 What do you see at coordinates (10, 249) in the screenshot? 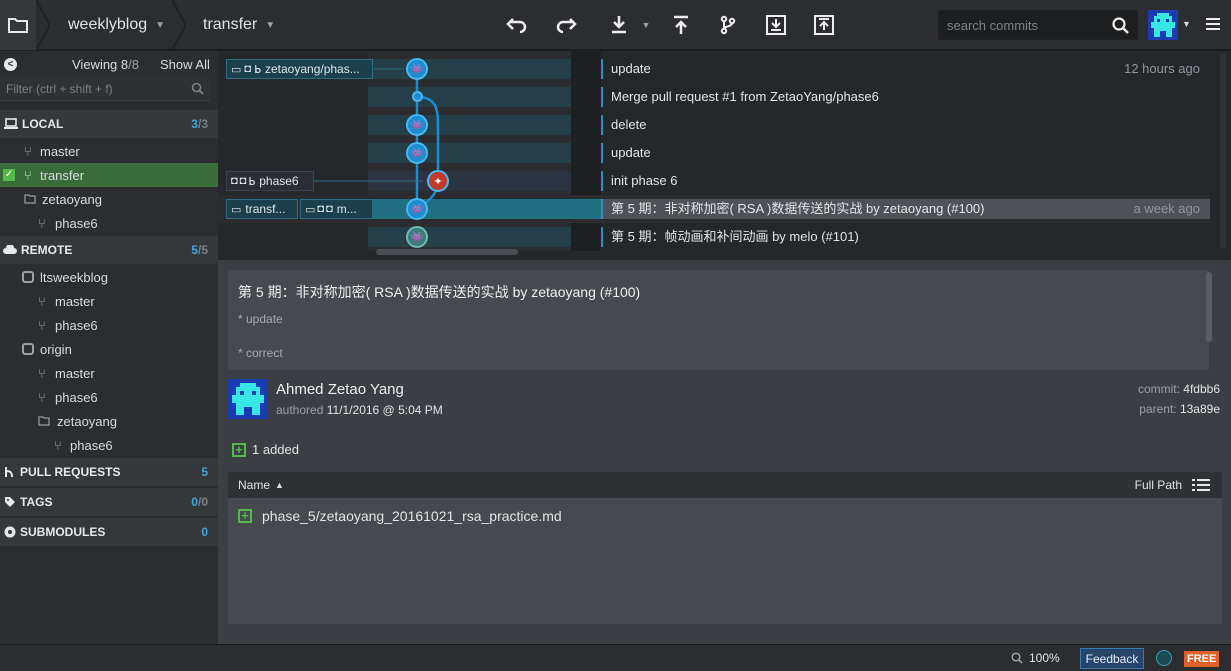
I see `cloud-icon` at bounding box center [10, 249].